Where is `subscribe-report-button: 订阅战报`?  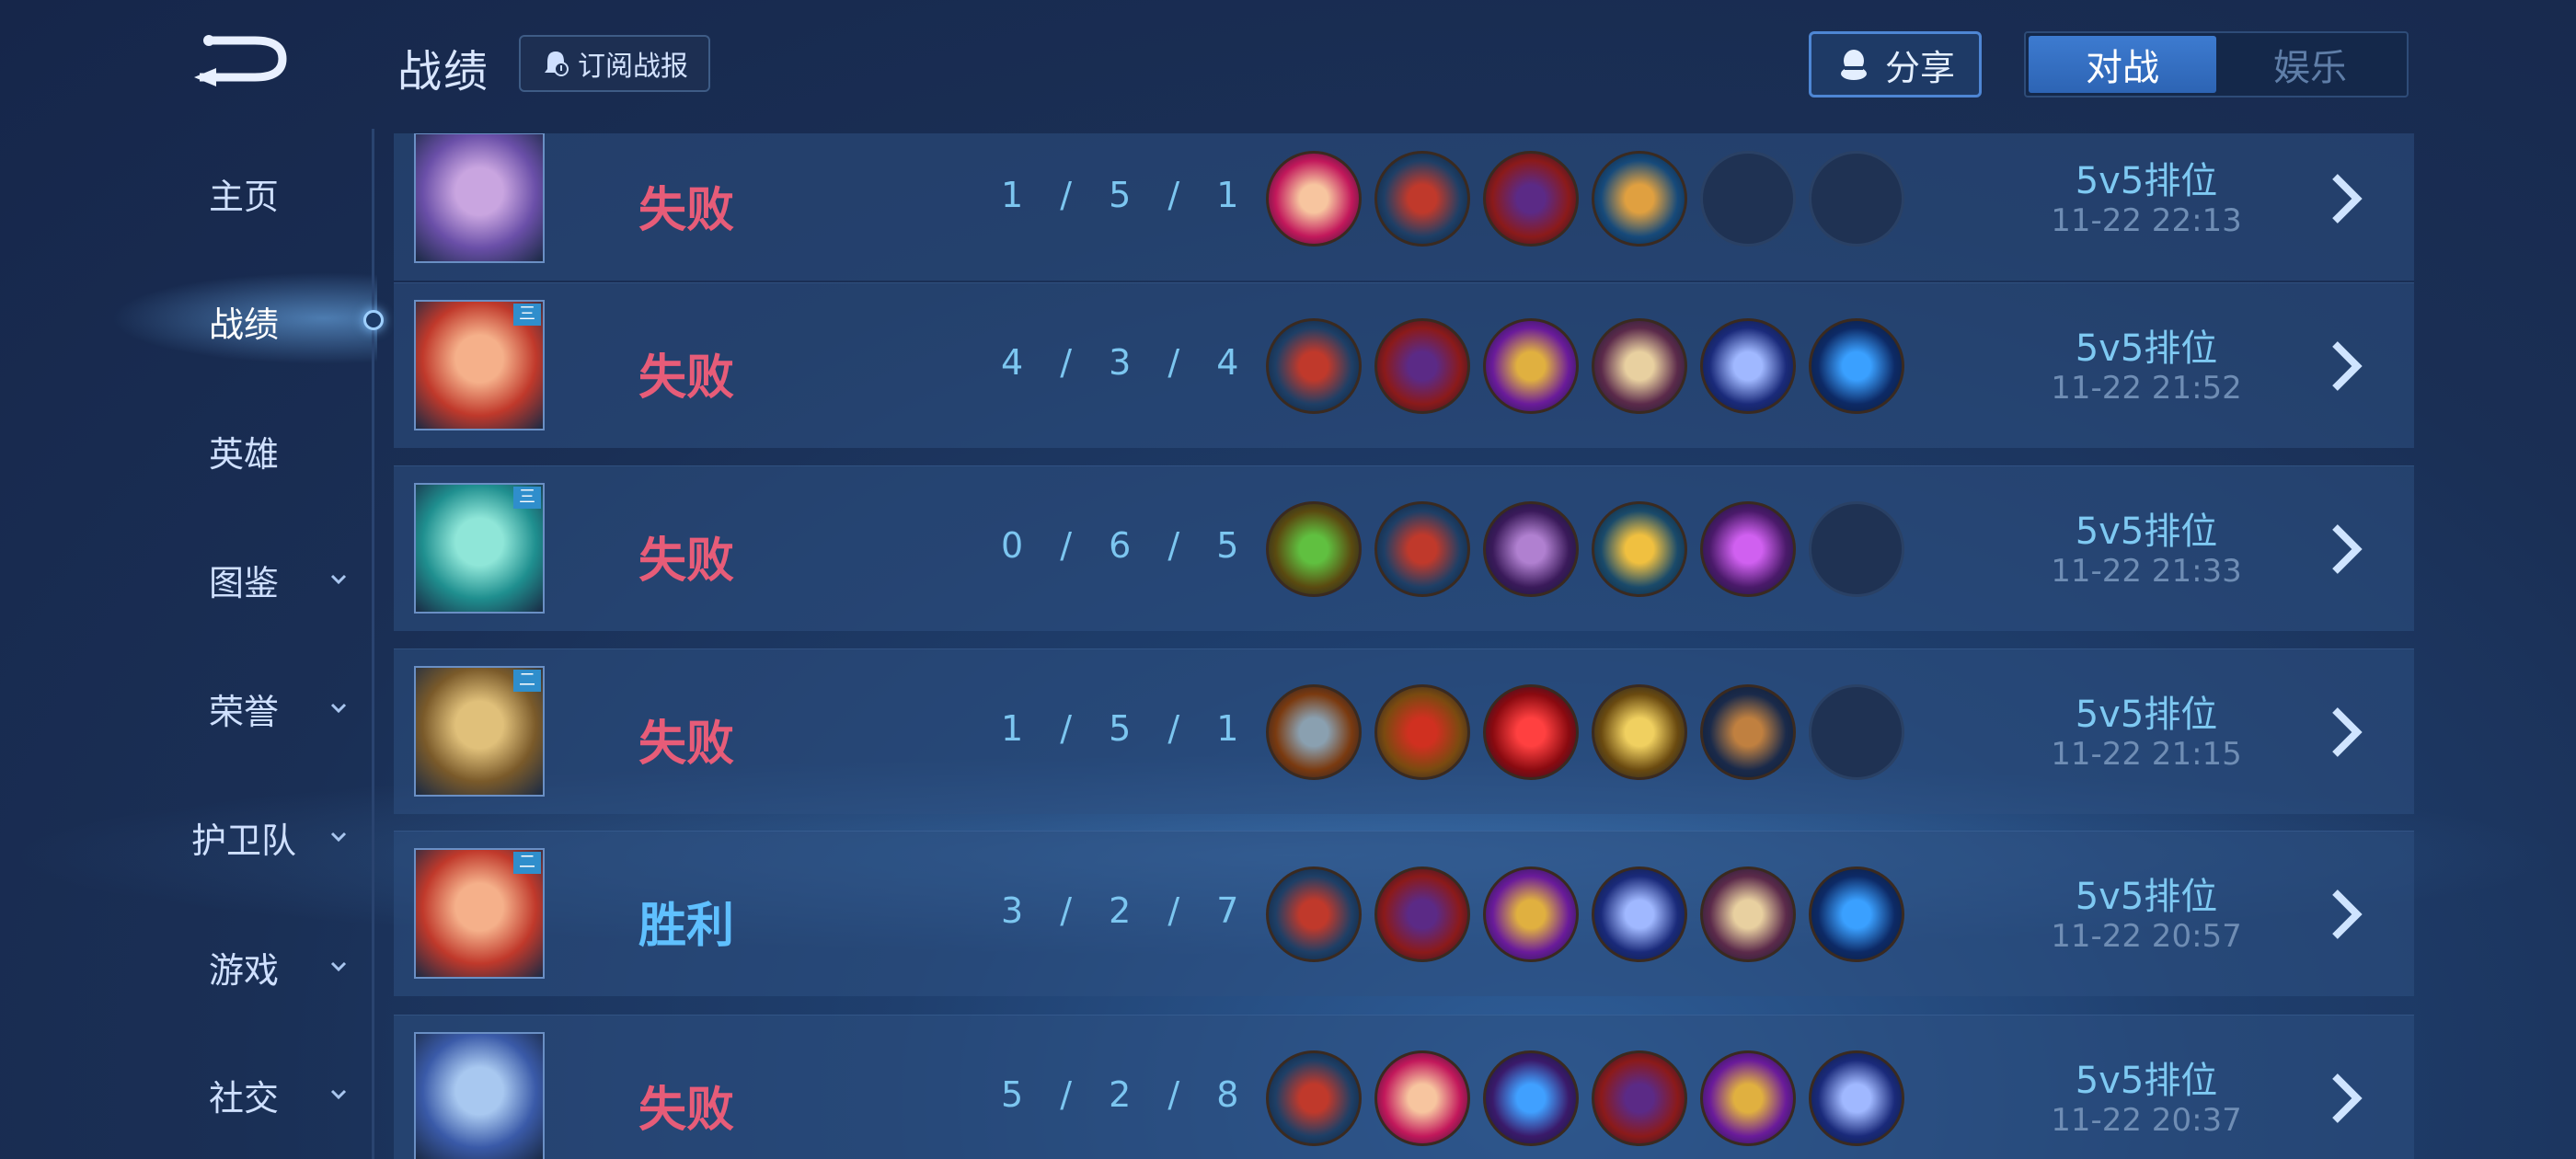 subscribe-report-button: 订阅战报 is located at coordinates (614, 63).